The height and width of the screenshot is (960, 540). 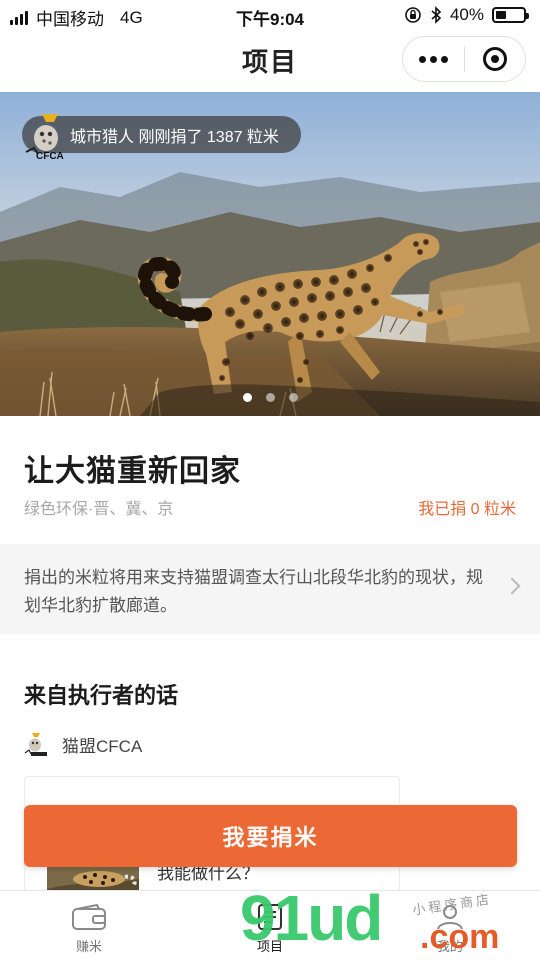 What do you see at coordinates (510, 15) in the screenshot?
I see `battery-icon` at bounding box center [510, 15].